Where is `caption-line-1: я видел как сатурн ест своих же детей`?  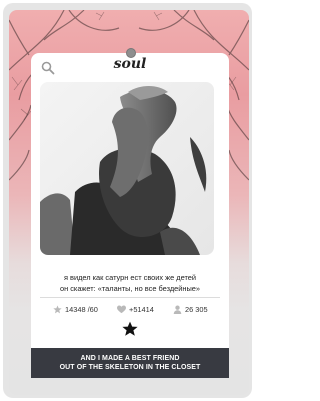 caption-line-1: я видел как сатурн ест своих же детей is located at coordinates (129, 277).